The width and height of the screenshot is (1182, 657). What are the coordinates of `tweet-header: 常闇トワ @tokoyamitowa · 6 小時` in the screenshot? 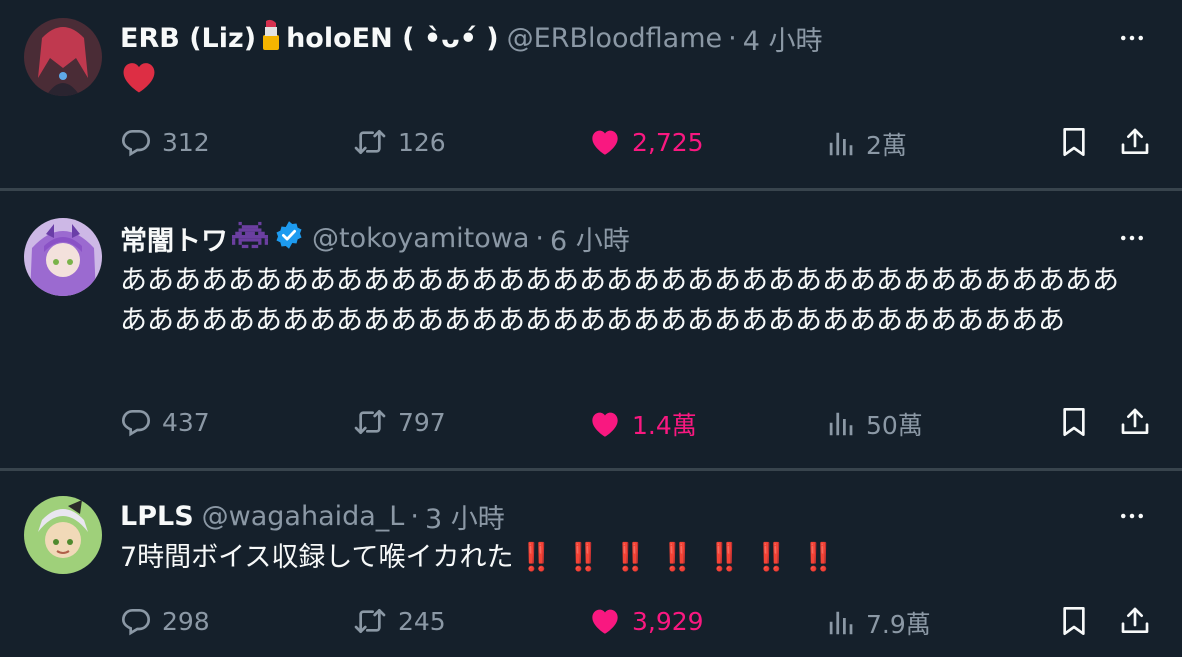 It's located at (375, 238).